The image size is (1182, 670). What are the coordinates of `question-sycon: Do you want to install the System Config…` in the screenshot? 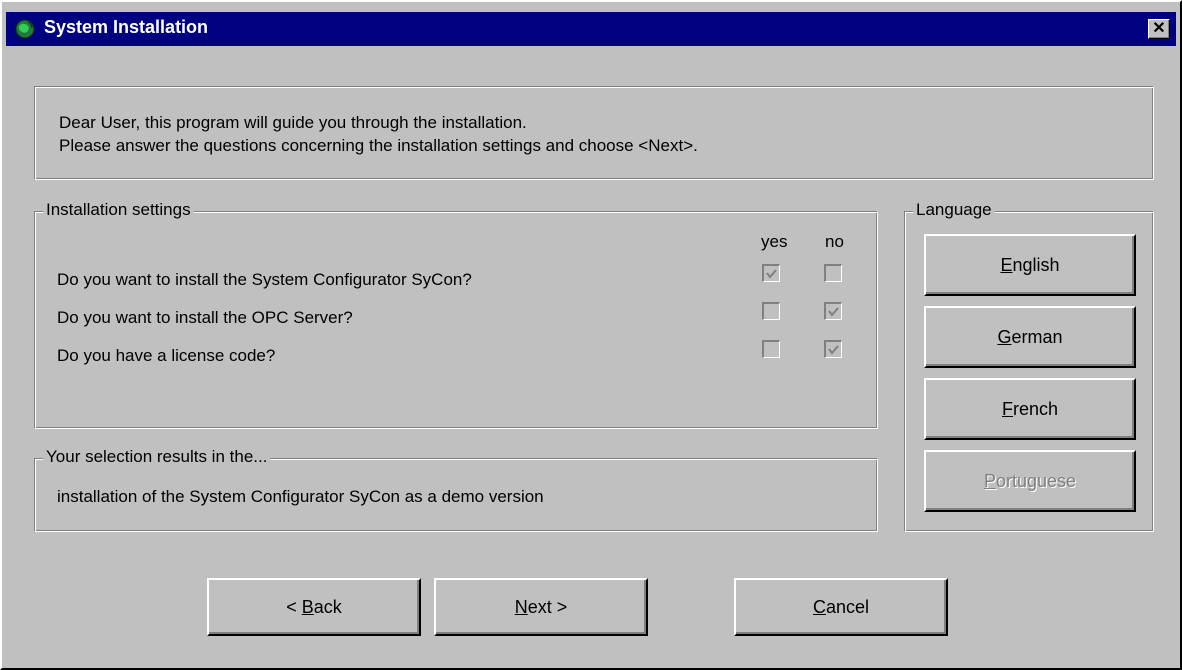 It's located at (264, 279).